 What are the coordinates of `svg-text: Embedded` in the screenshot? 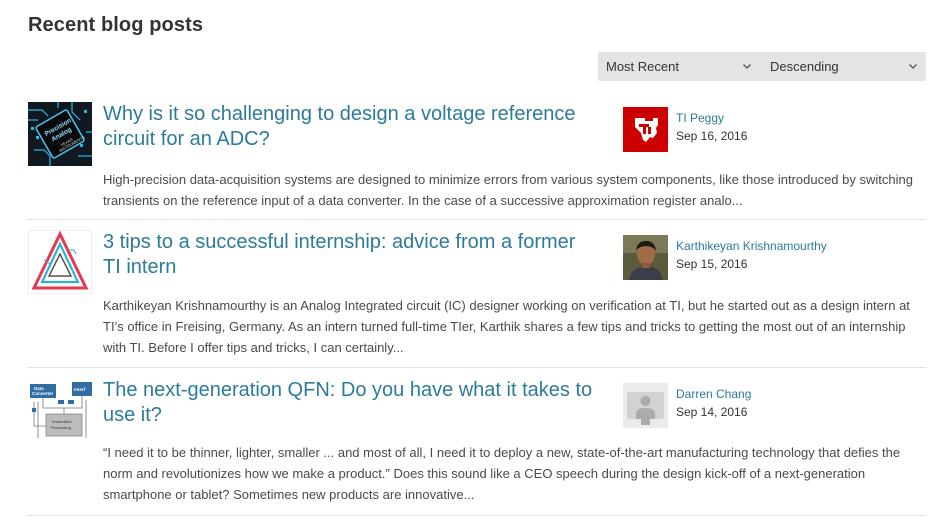 It's located at (61, 421).